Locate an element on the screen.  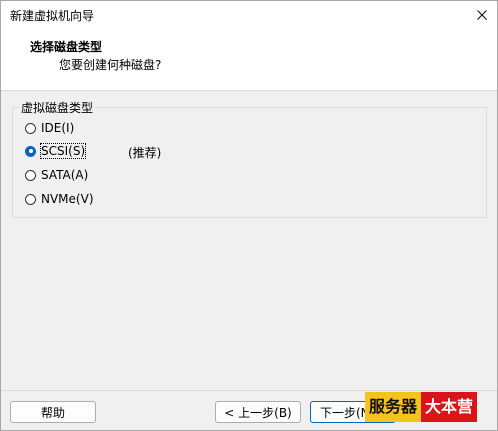
radio-option-nvme: NVMe(V) is located at coordinates (59, 199).